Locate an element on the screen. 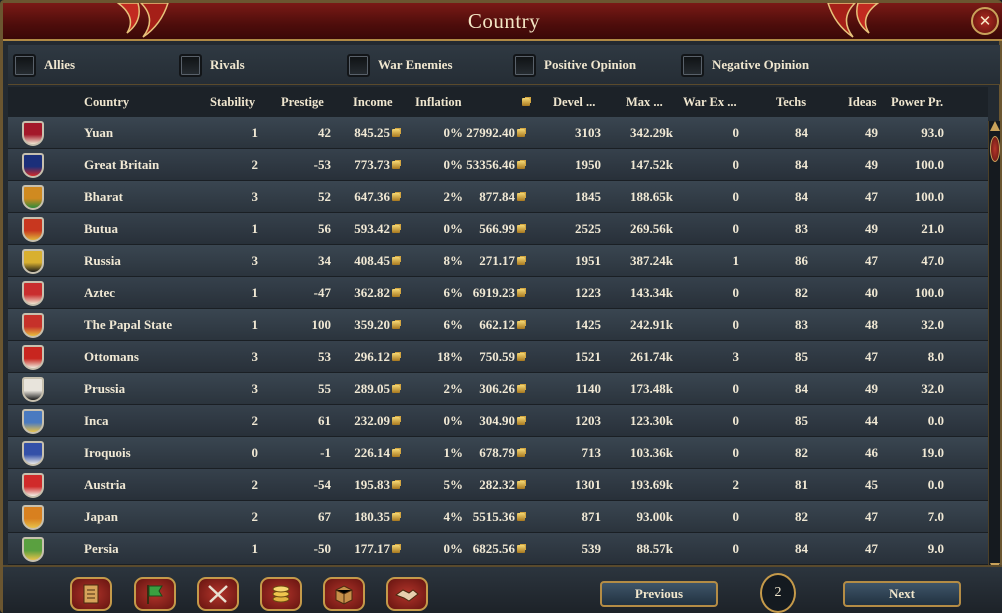 This screenshot has width=1002, height=613. trade-button is located at coordinates (344, 594).